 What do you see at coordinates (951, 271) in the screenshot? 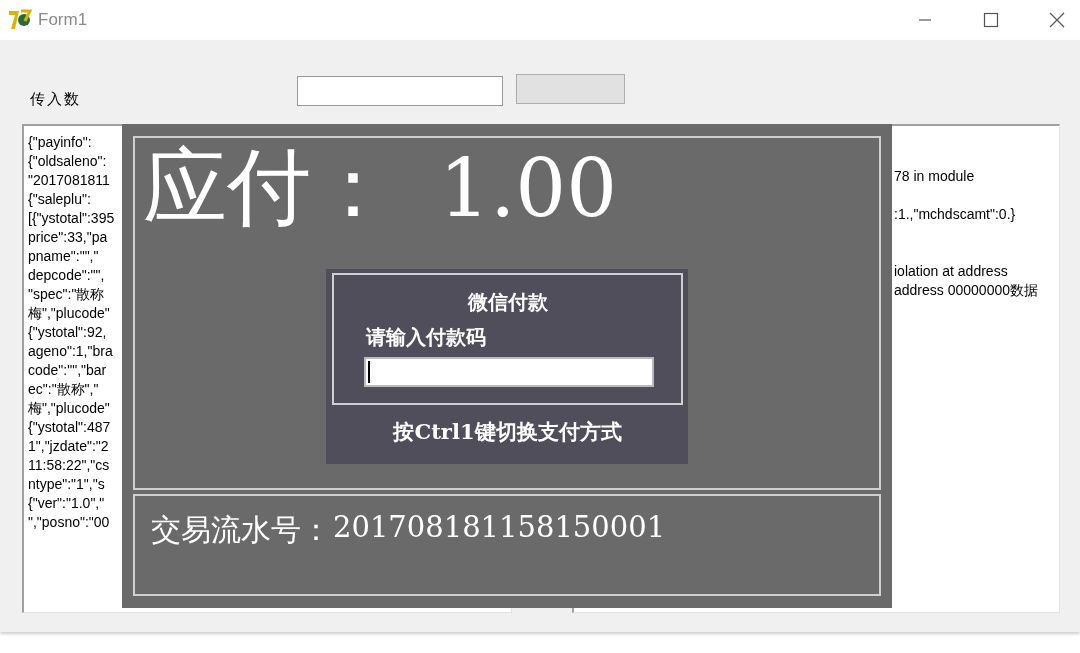
I see `memo-line: iolation at address` at bounding box center [951, 271].